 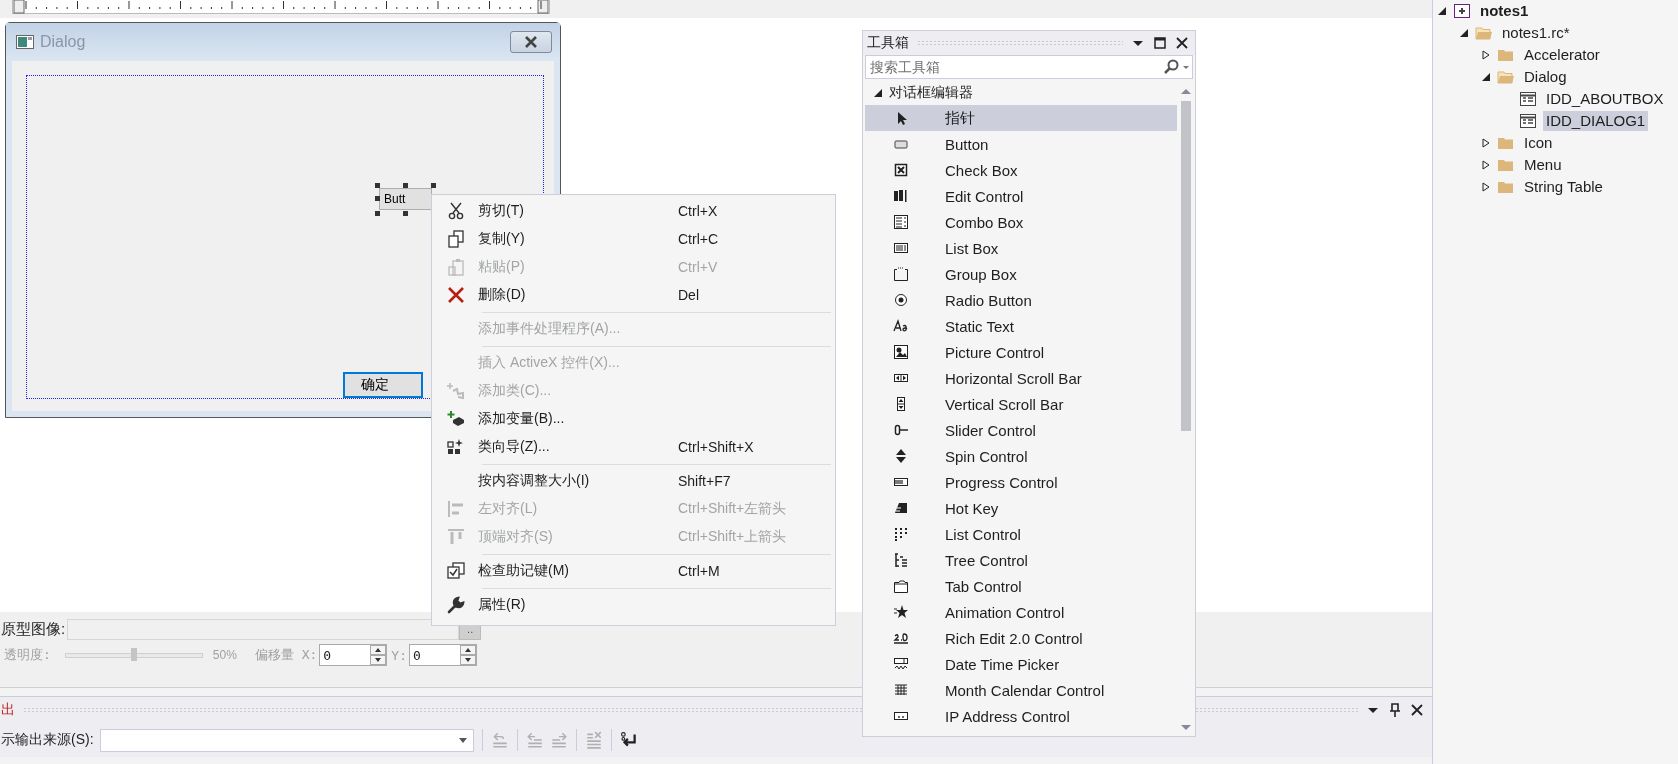 What do you see at coordinates (1021, 534) in the screenshot?
I see `toolbox-item: List Control` at bounding box center [1021, 534].